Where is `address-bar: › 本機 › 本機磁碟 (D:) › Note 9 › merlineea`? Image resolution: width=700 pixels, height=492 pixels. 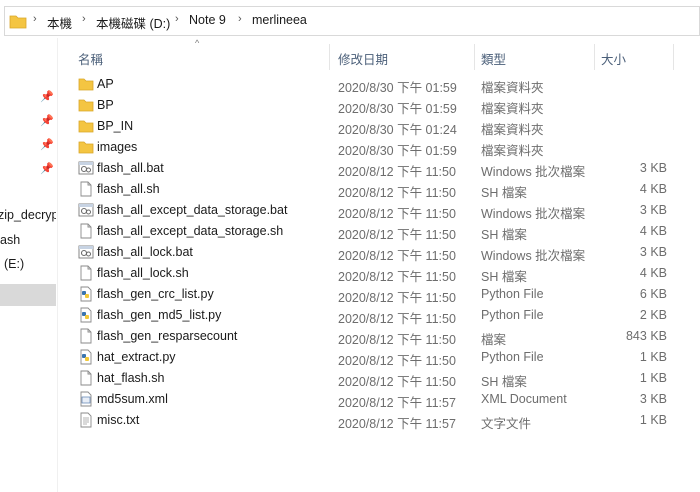 address-bar: › 本機 › 本機磁碟 (D:) › Note 9 › merlineea is located at coordinates (350, 21).